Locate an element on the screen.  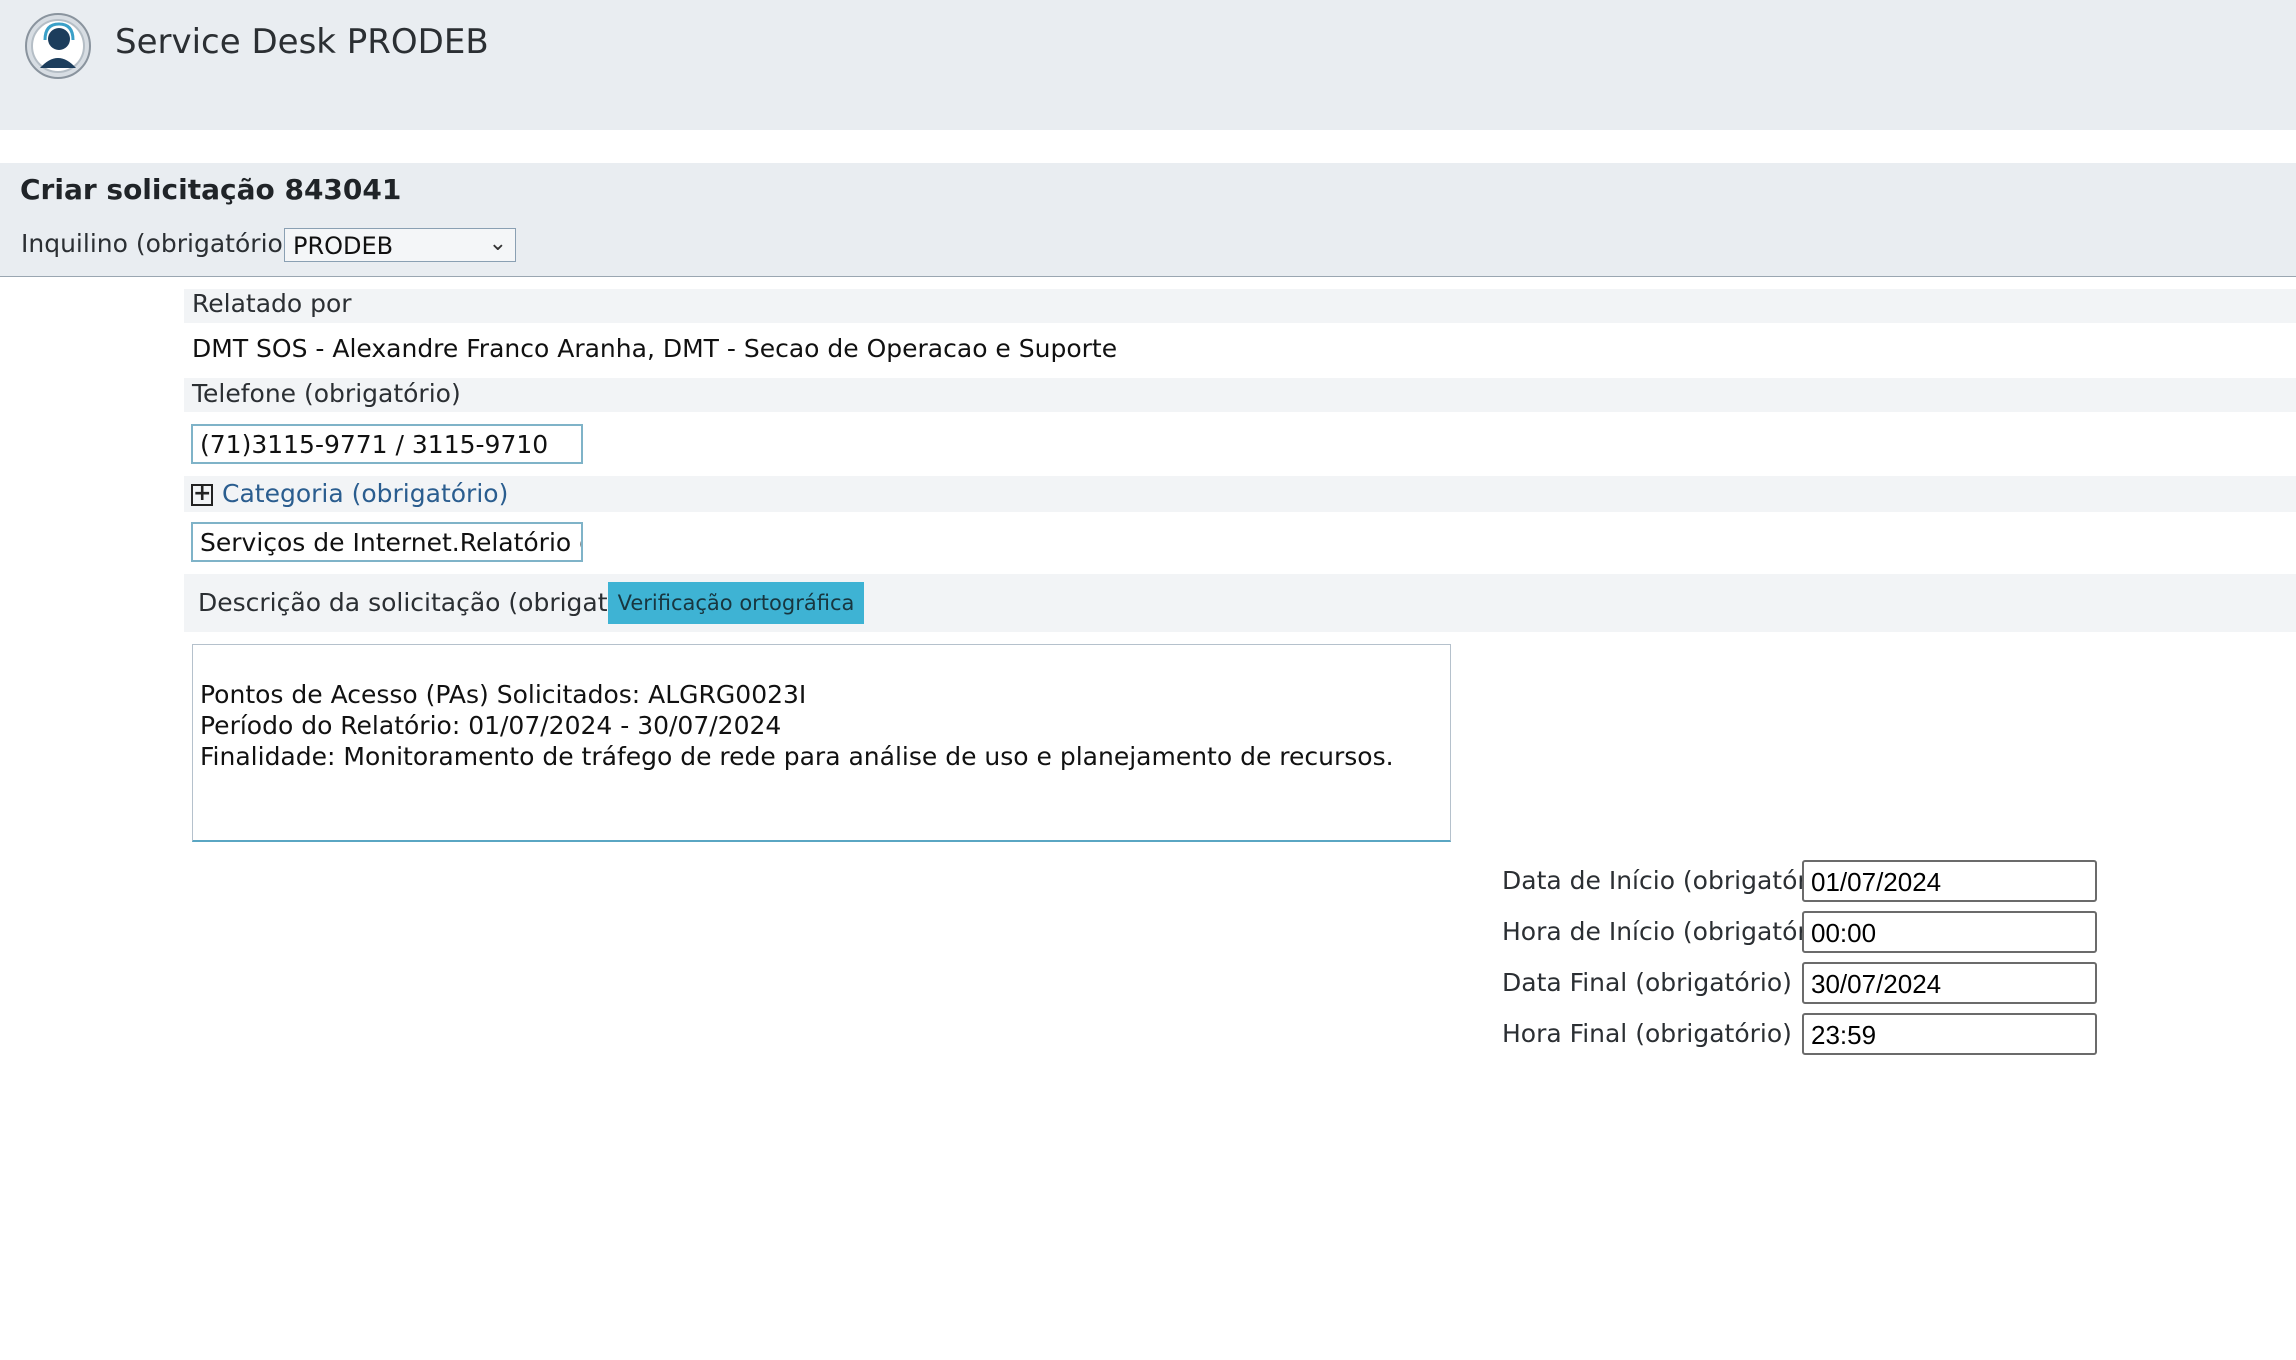
app-title: Service Desk PRODEB is located at coordinates (302, 42).